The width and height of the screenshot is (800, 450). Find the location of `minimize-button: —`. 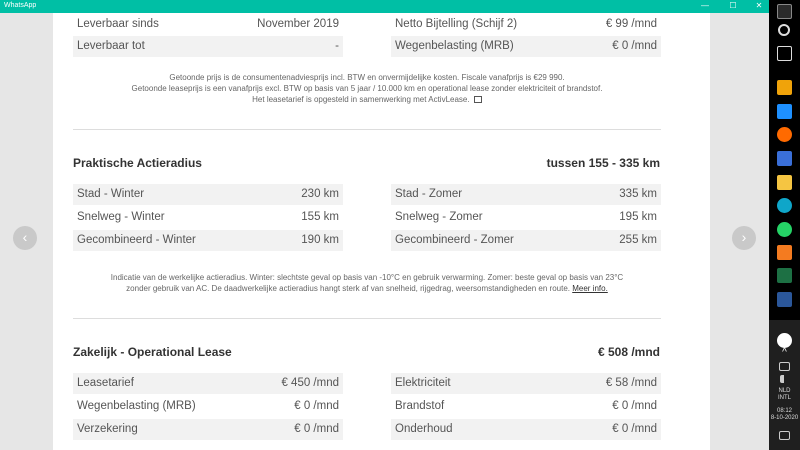

minimize-button: — is located at coordinates (705, 6).